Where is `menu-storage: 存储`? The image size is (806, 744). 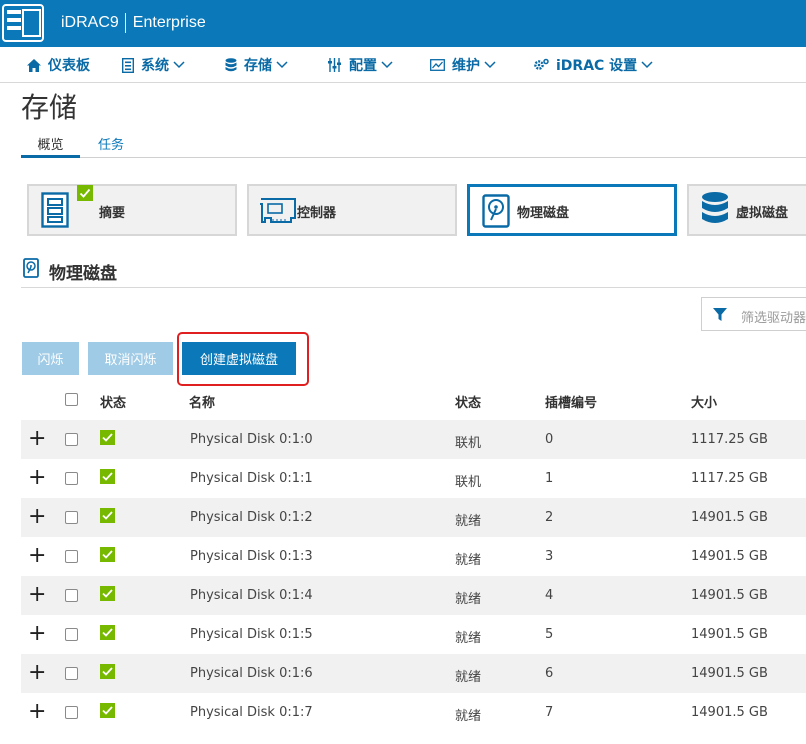
menu-storage: 存储 is located at coordinates (256, 65).